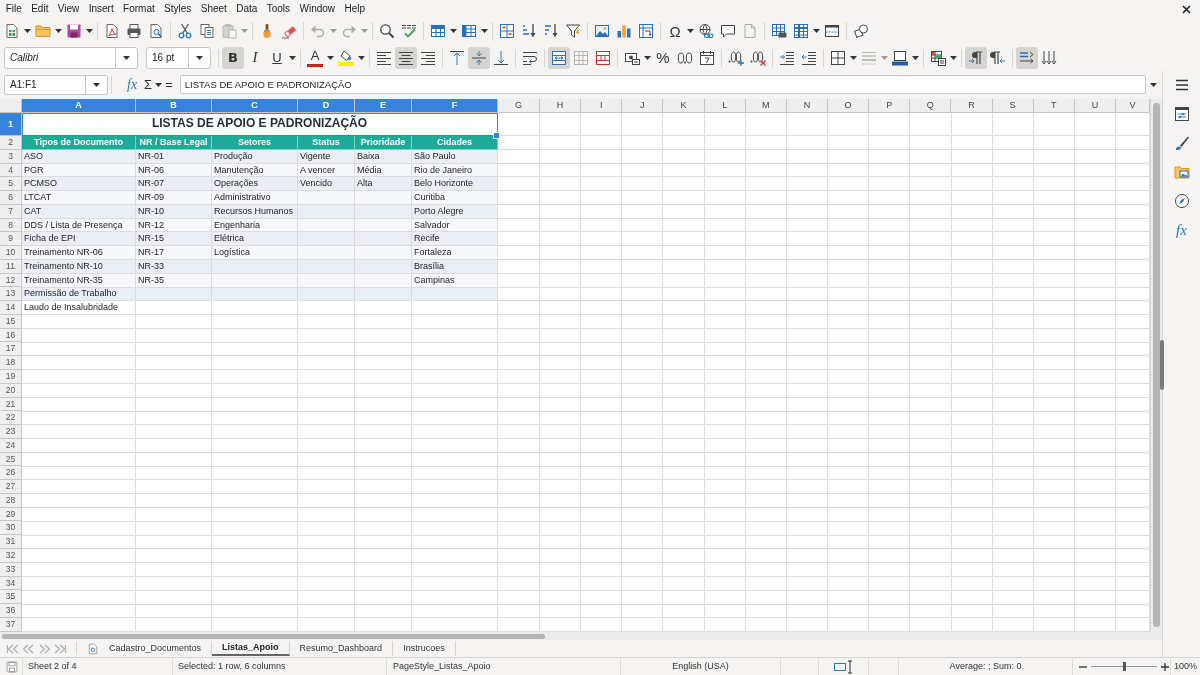 The image size is (1200, 675). I want to click on function-wizard-button: fx, so click(132, 84).